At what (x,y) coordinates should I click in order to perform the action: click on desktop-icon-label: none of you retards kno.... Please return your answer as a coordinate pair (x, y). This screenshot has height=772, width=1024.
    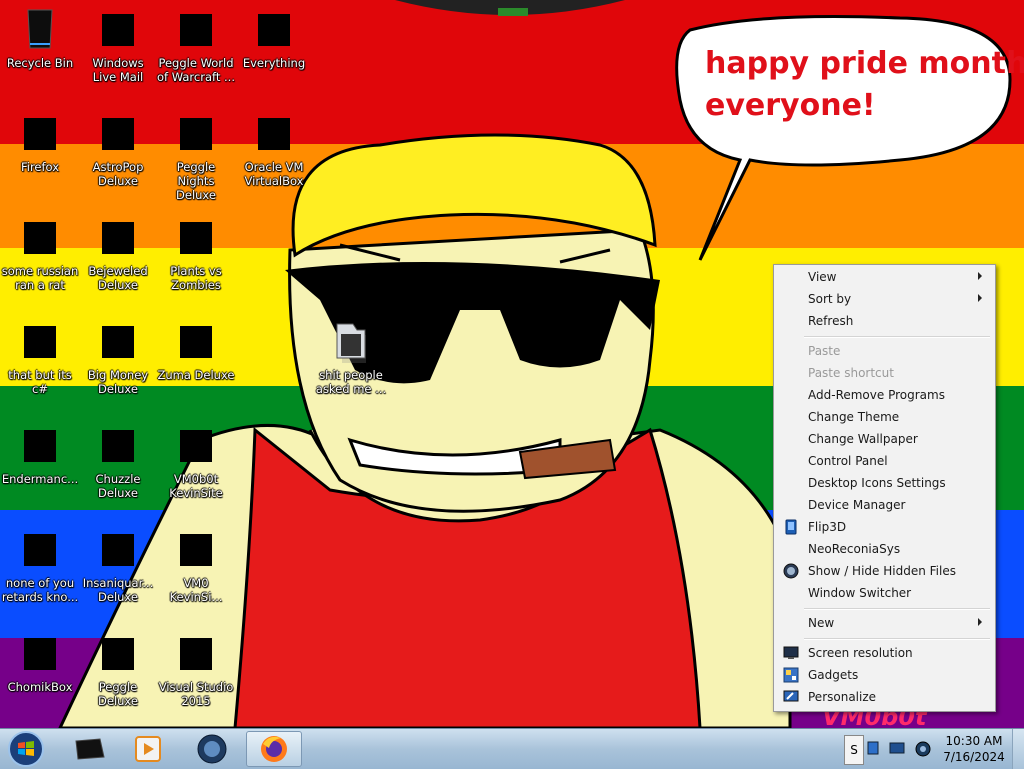
    Looking at the image, I should click on (40, 590).